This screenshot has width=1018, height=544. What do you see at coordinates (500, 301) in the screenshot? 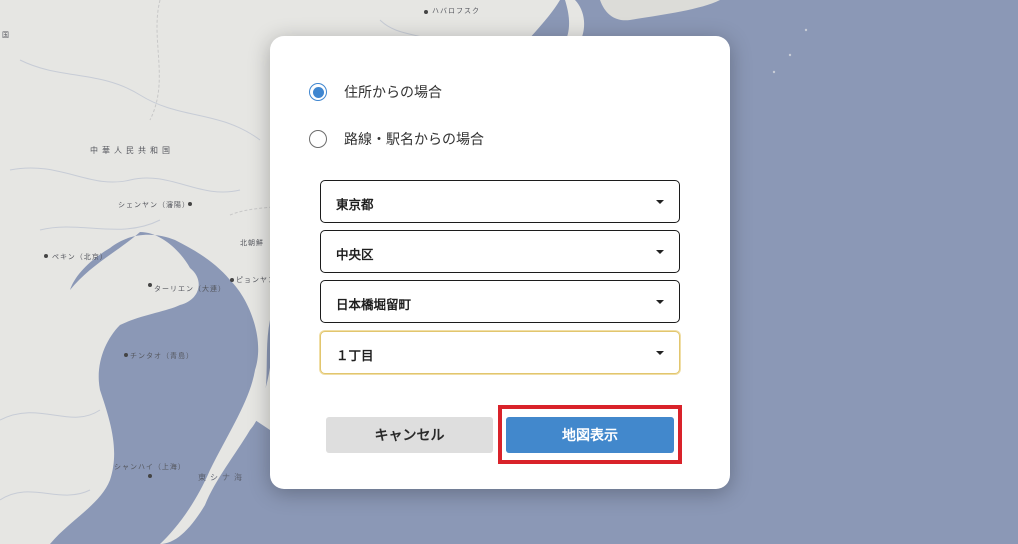
I see `town-select: 日本橋堀留町` at bounding box center [500, 301].